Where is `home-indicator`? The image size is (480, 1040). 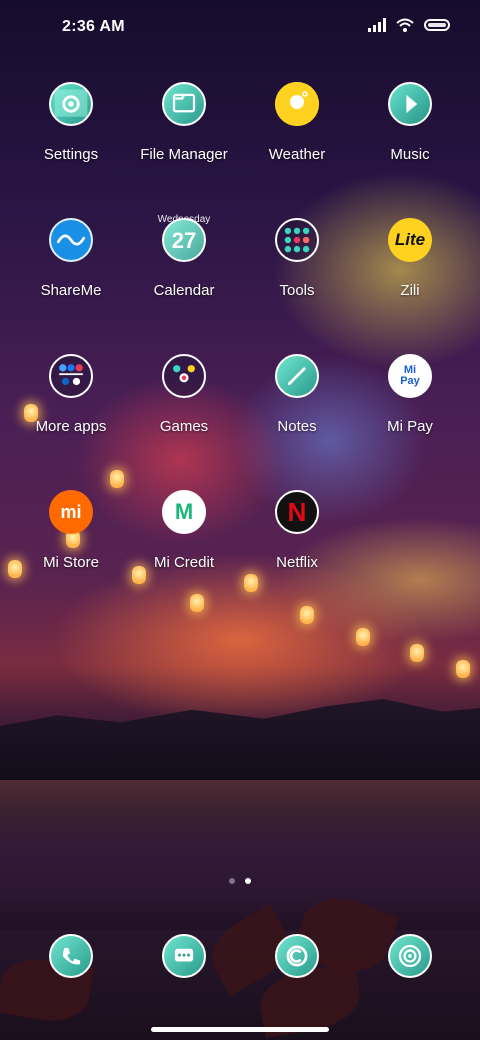
home-indicator is located at coordinates (240, 1029).